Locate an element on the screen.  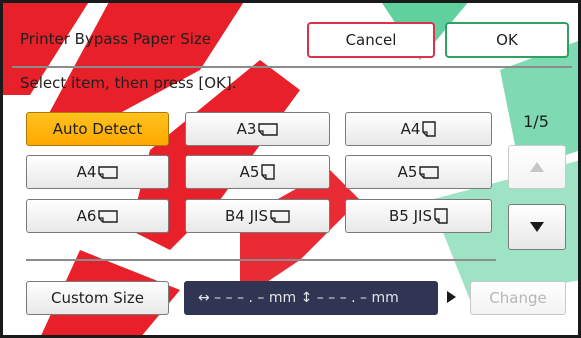
triangle-down-icon is located at coordinates (537, 227).